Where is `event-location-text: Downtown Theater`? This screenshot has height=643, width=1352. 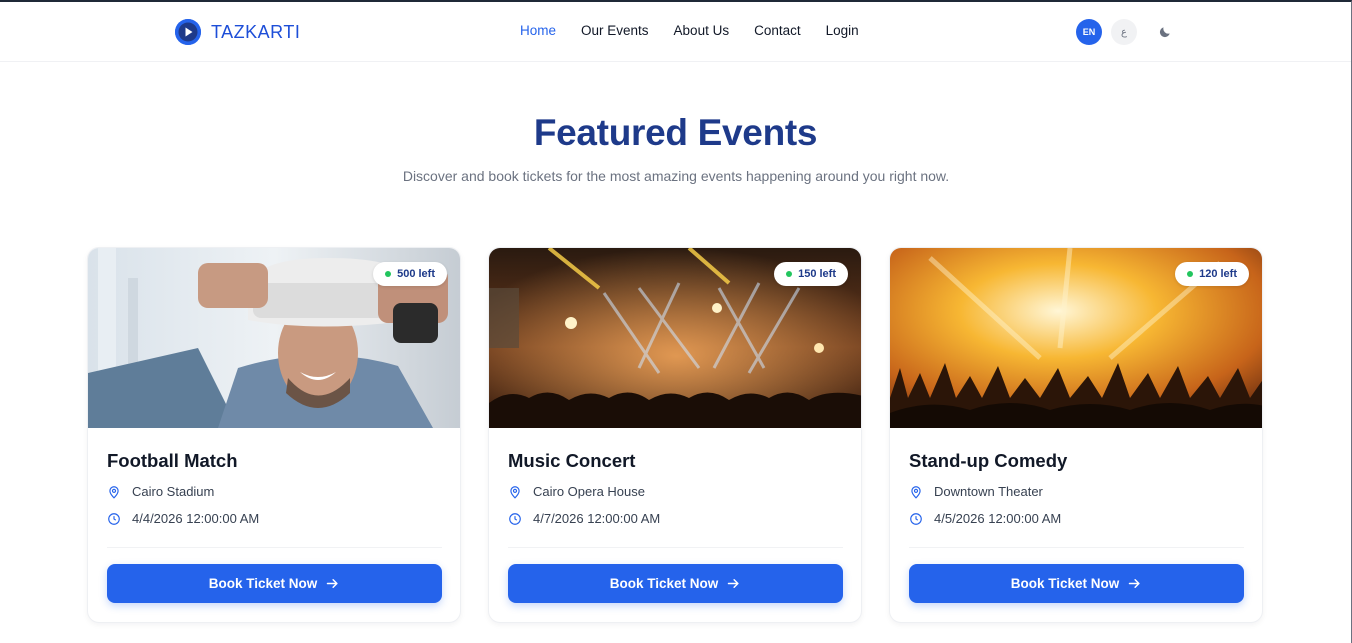 event-location-text: Downtown Theater is located at coordinates (988, 491).